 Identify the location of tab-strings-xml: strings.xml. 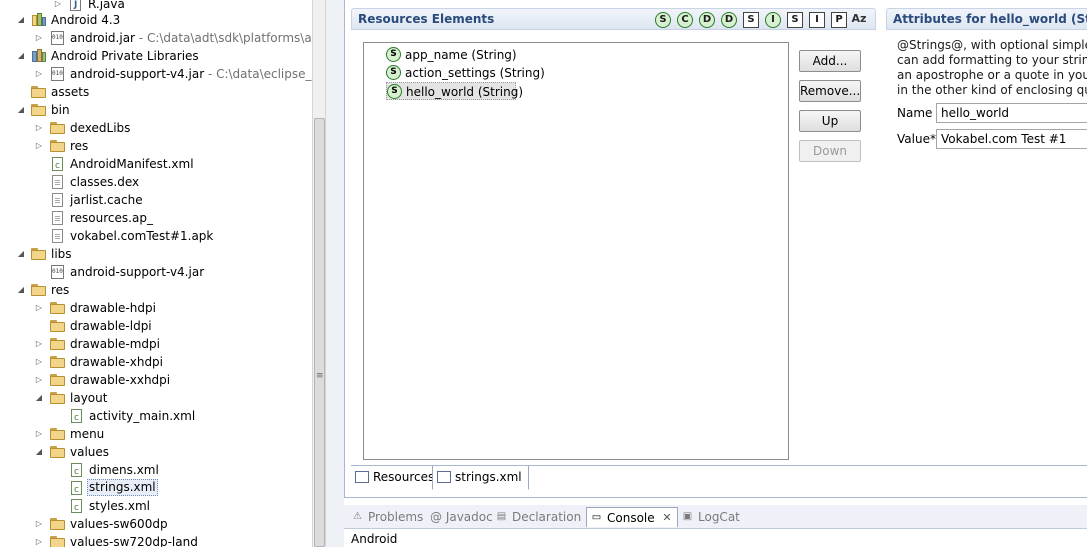
(480, 478).